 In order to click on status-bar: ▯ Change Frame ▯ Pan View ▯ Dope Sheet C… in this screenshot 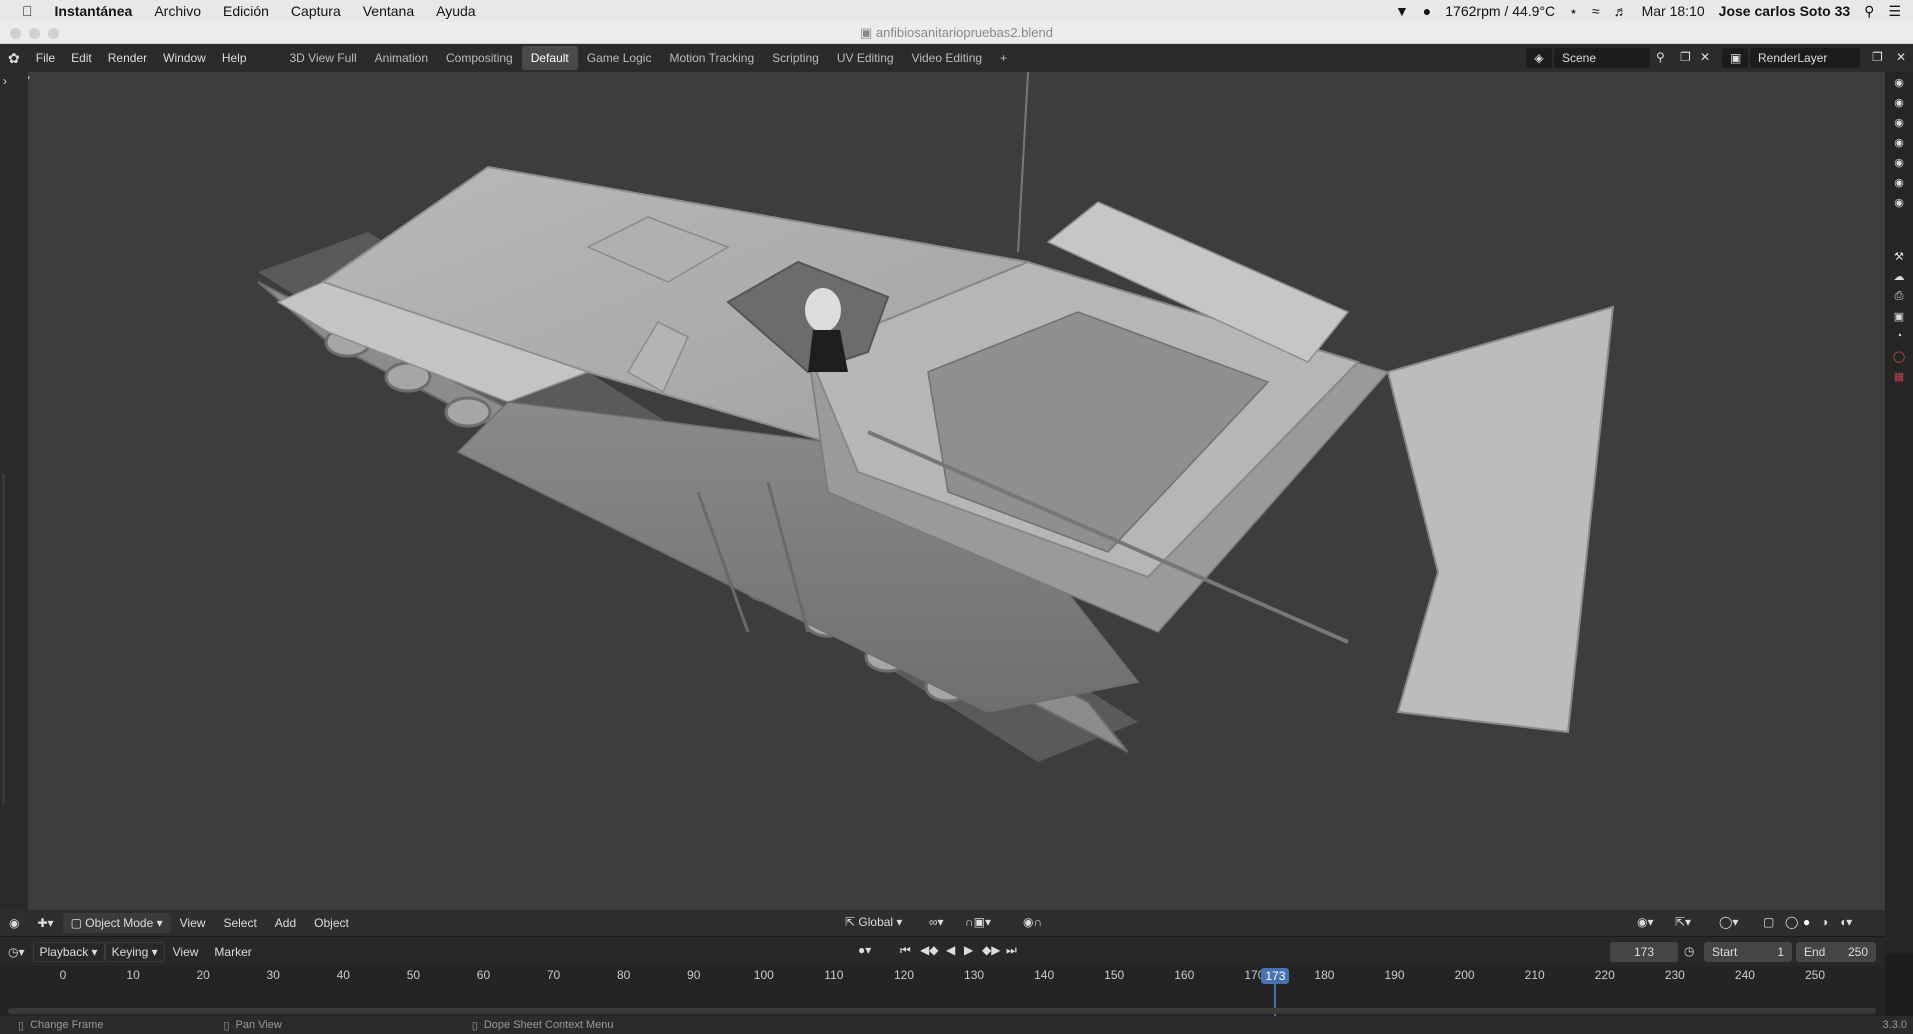, I will do `click(956, 1025)`.